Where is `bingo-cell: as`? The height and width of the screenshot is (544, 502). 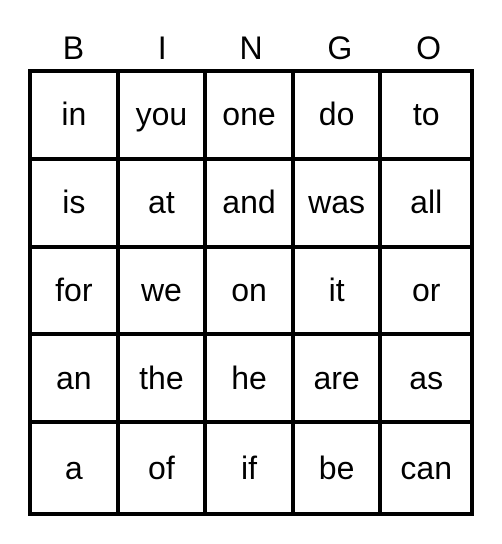 bingo-cell: as is located at coordinates (426, 380).